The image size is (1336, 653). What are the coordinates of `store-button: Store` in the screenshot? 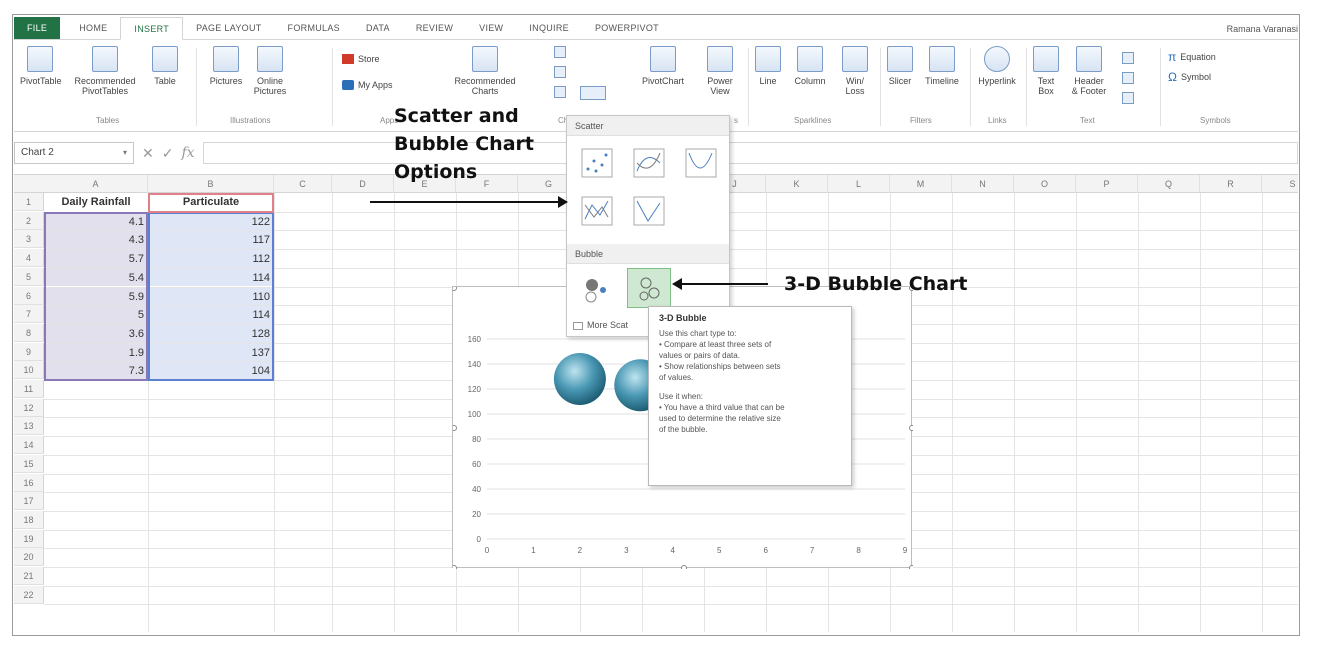 It's located at (361, 59).